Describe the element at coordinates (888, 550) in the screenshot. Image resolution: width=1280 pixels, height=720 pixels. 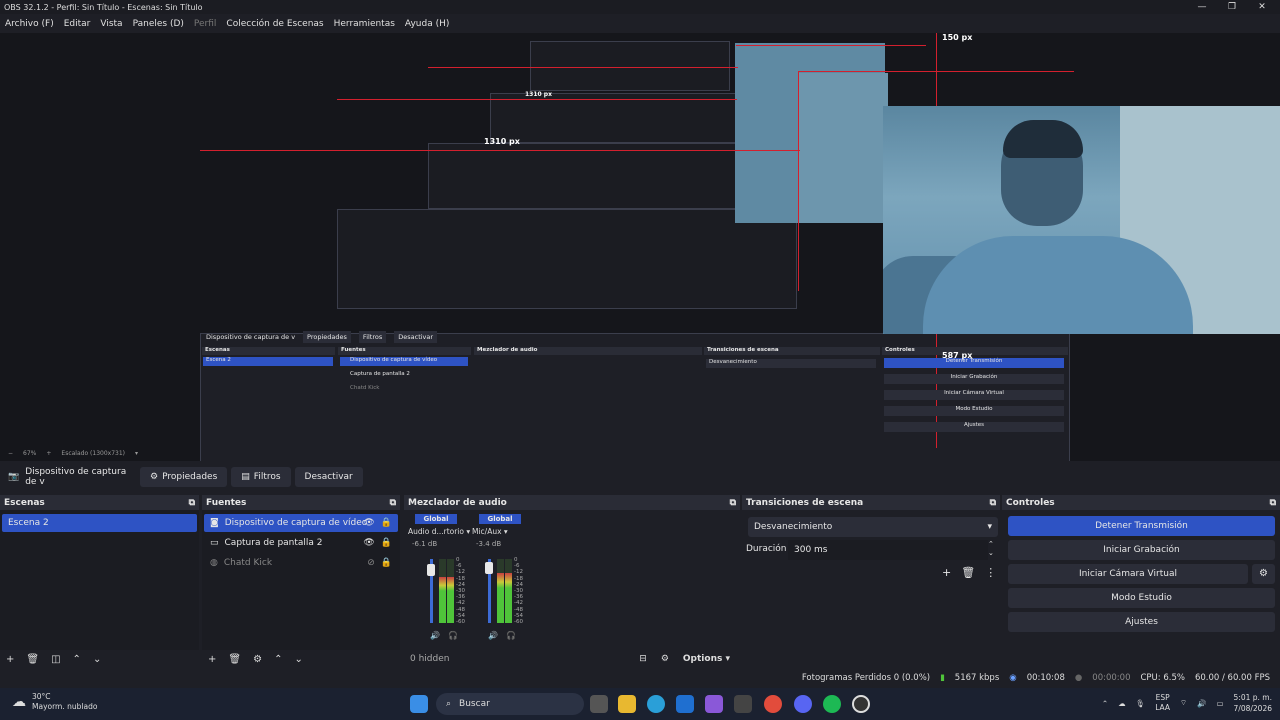
I see `duration-input: 300 ms` at that location.